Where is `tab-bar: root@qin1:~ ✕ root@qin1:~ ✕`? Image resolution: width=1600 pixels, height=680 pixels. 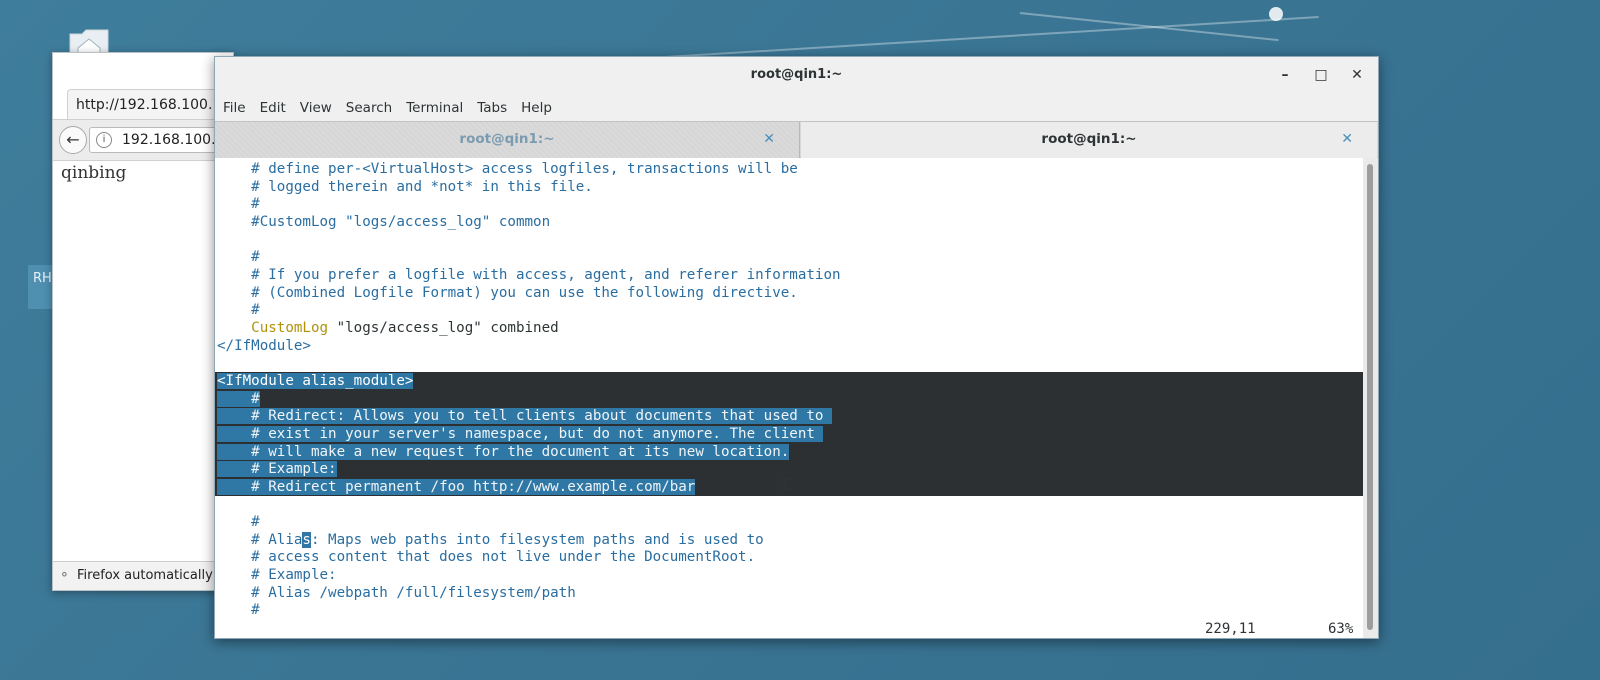 tab-bar: root@qin1:~ ✕ root@qin1:~ ✕ is located at coordinates (796, 139).